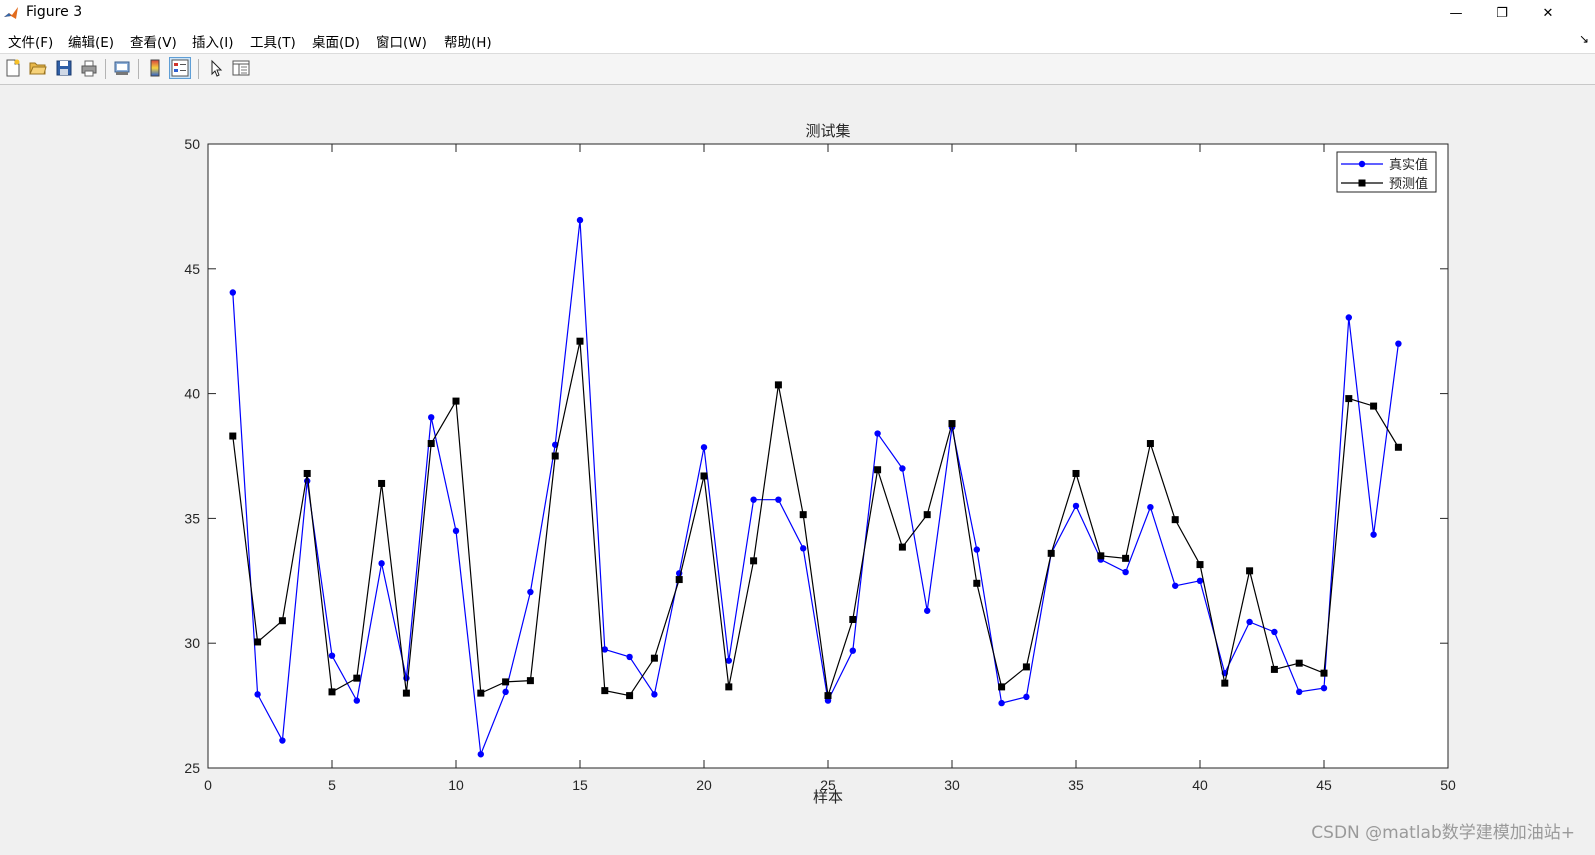  Describe the element at coordinates (332, 785) in the screenshot. I see `x-tick-label: 5` at that location.